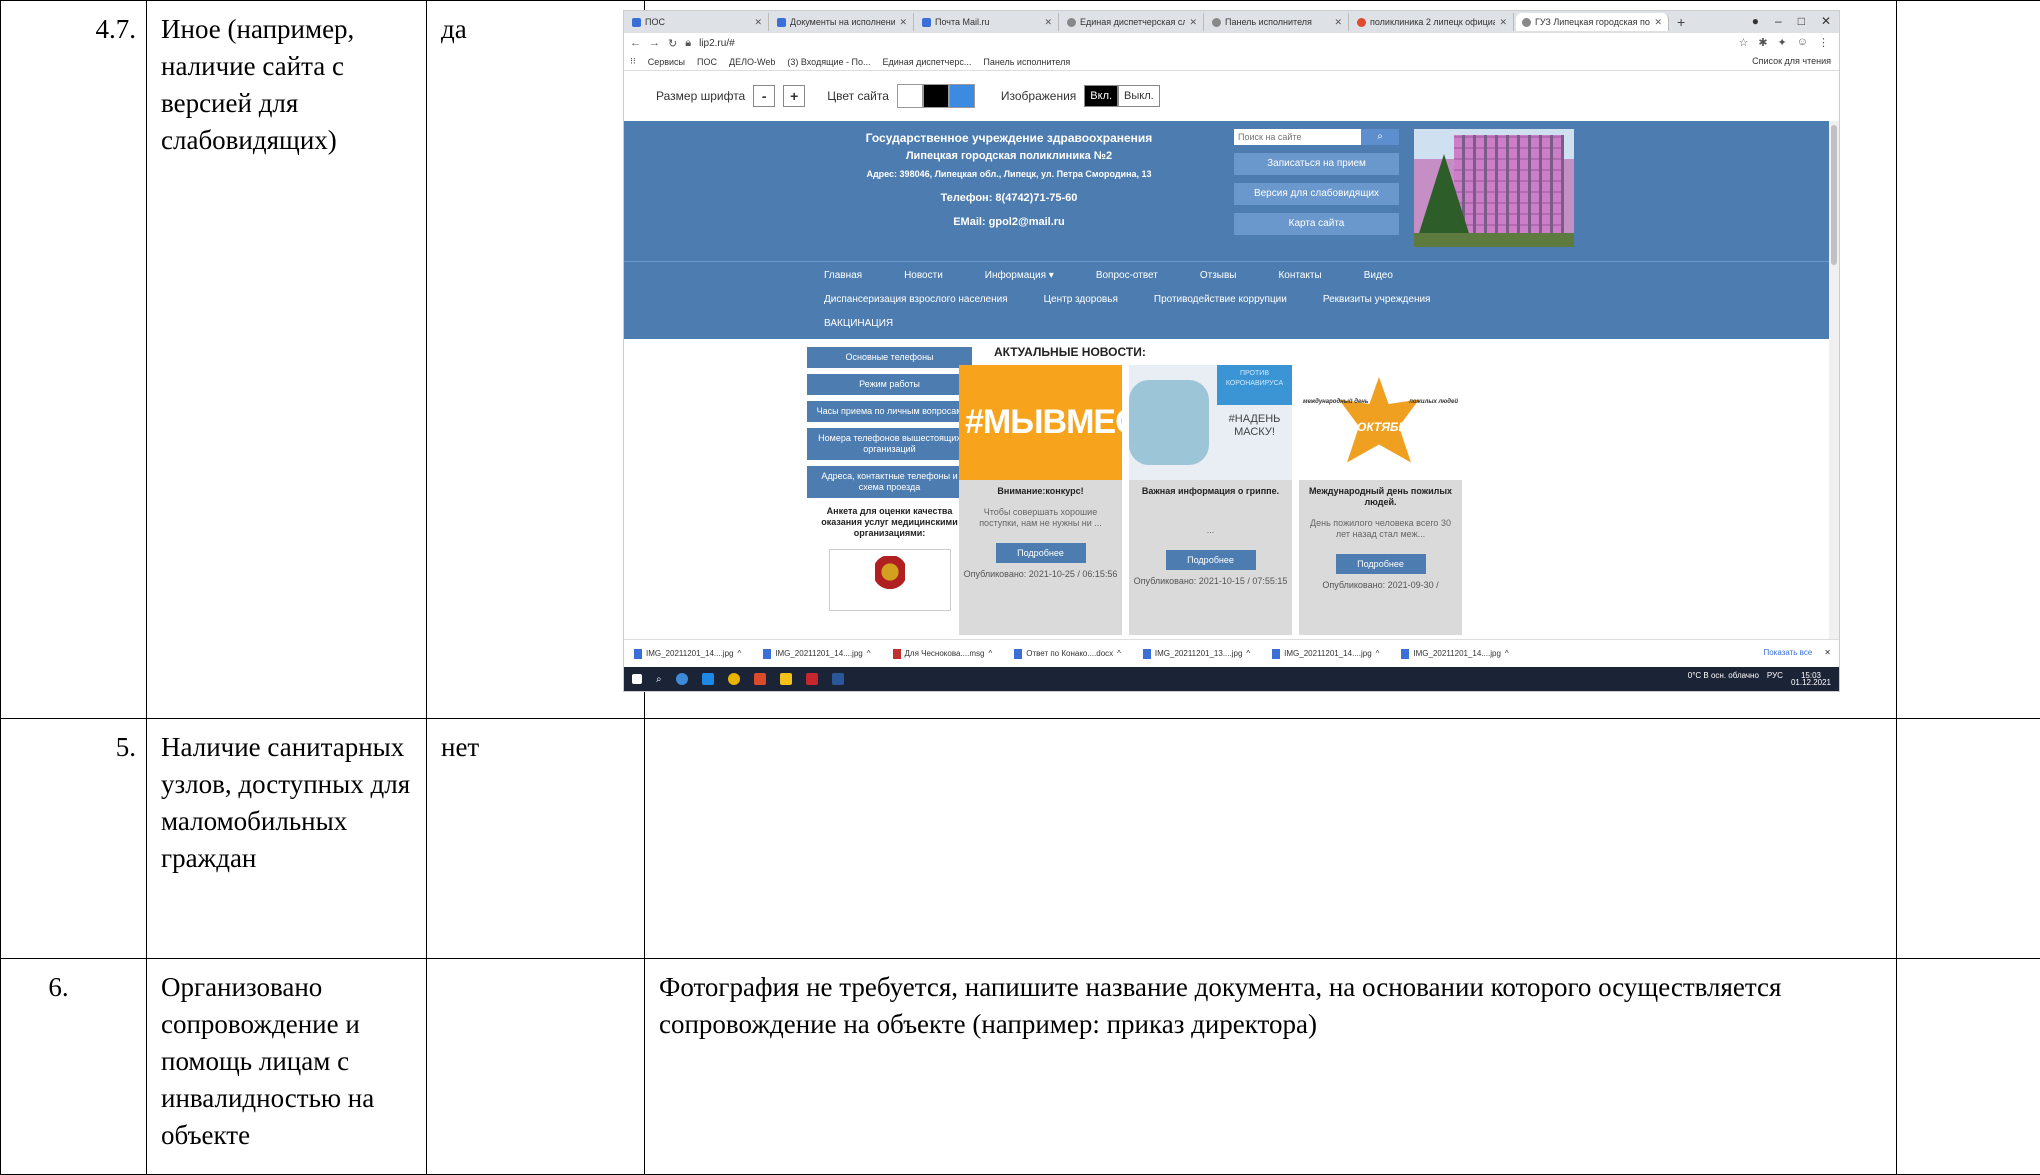 This screenshot has width=2040, height=1175. Describe the element at coordinates (889, 444) in the screenshot. I see `left-menu-item: Номера телефонов вышестоящих организаций` at that location.